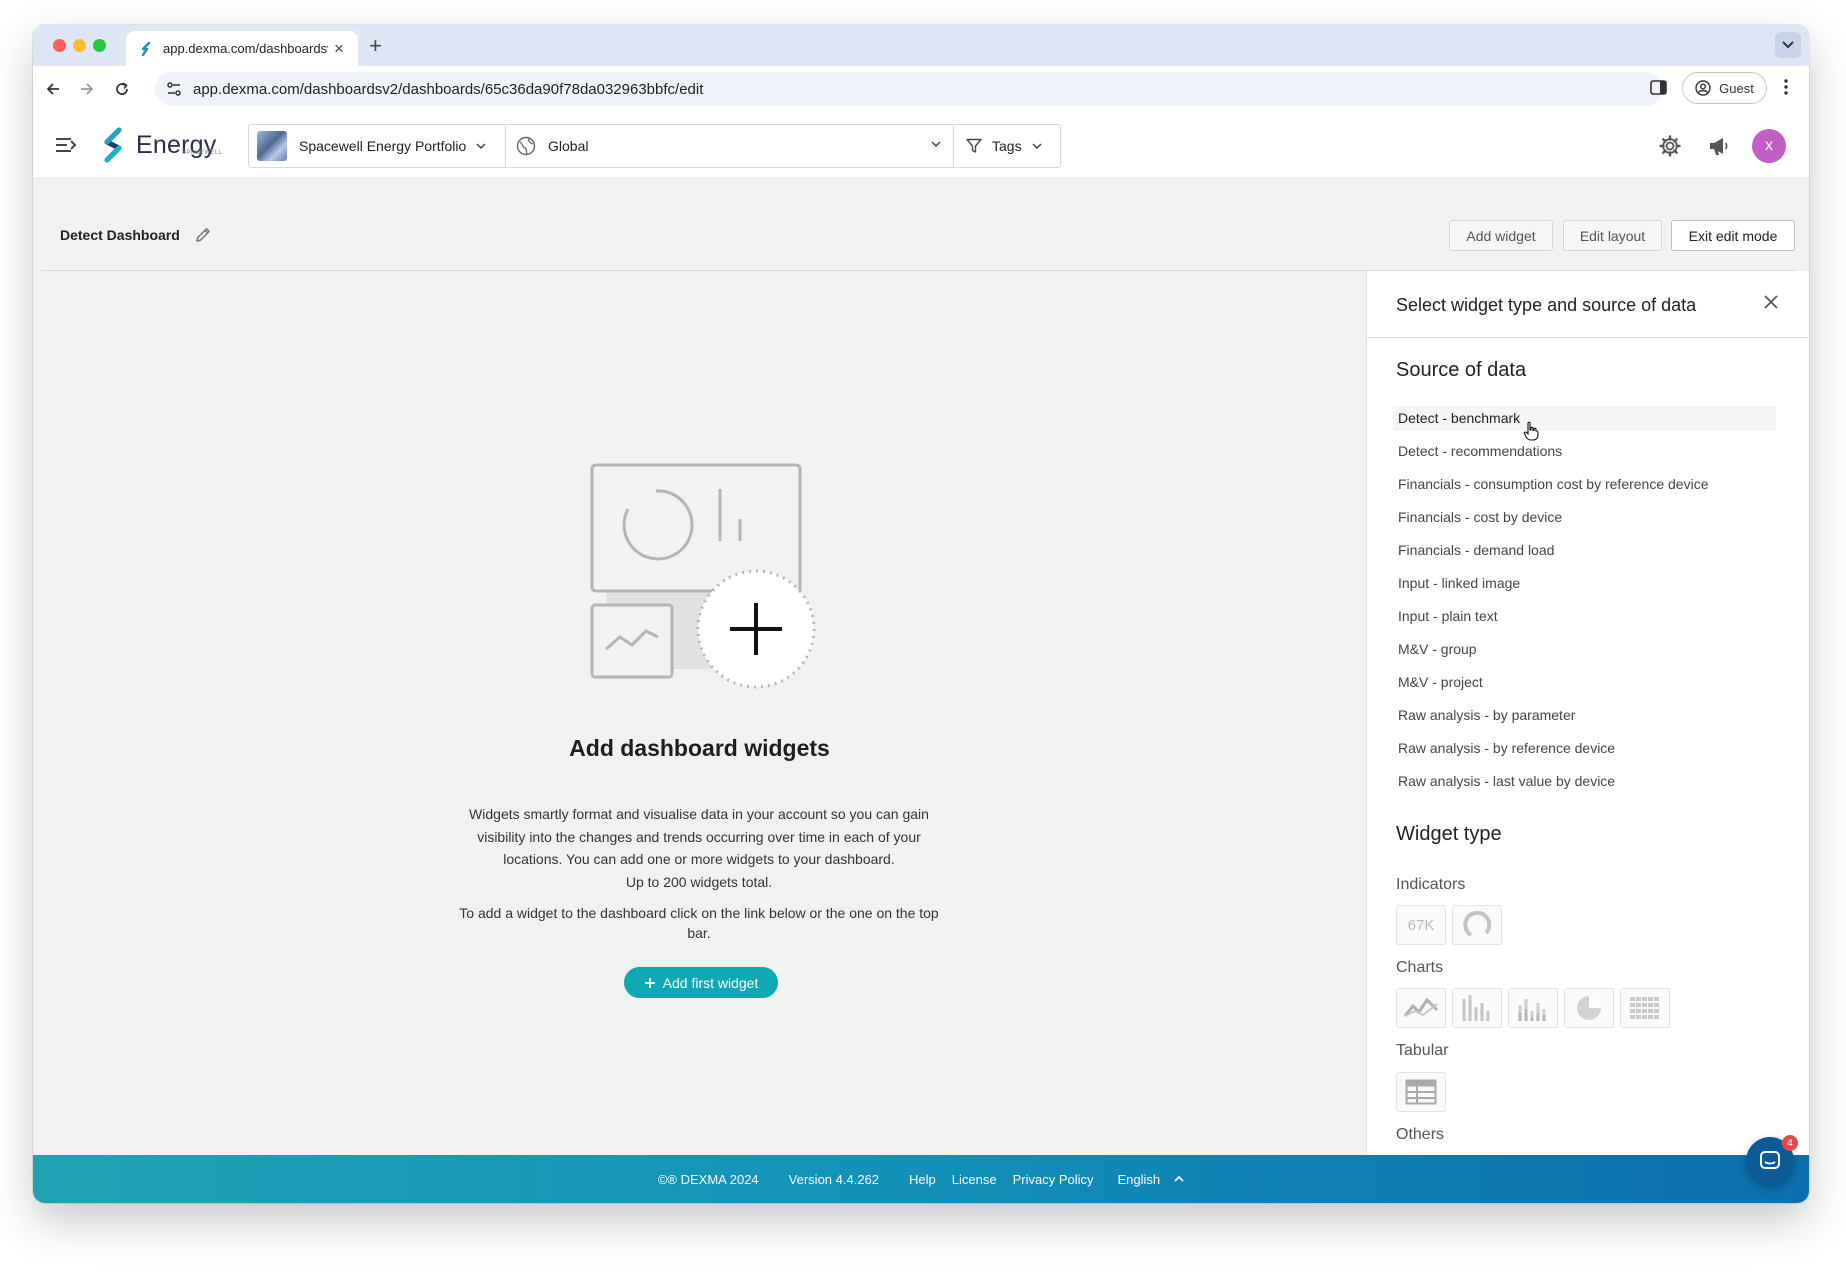 The image size is (1846, 1278). Describe the element at coordinates (66, 145) in the screenshot. I see `menu-expand-icon` at that location.